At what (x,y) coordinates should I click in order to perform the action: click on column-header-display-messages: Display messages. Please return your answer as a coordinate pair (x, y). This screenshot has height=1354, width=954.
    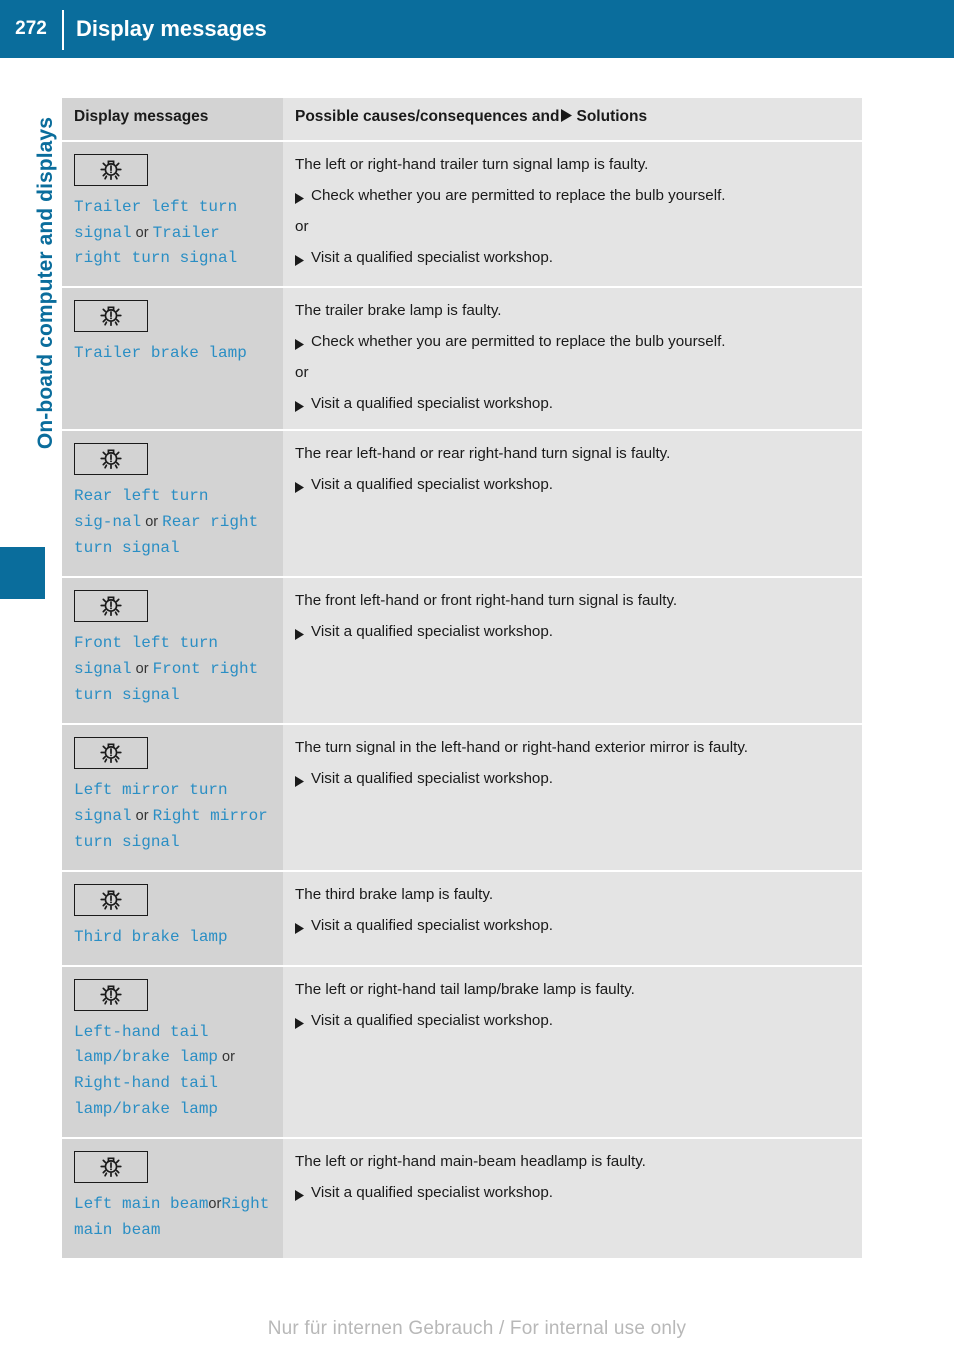
    Looking at the image, I should click on (141, 116).